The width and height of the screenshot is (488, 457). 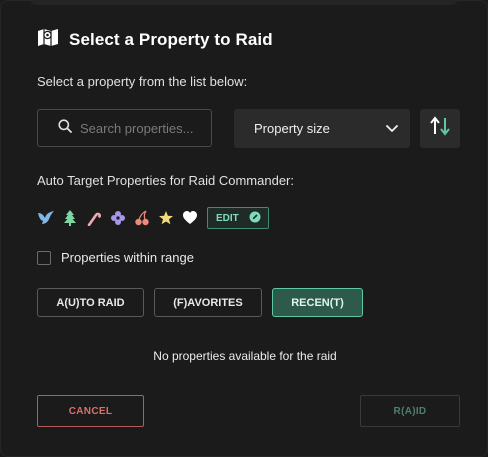 I want to click on sort-order-button, so click(x=440, y=128).